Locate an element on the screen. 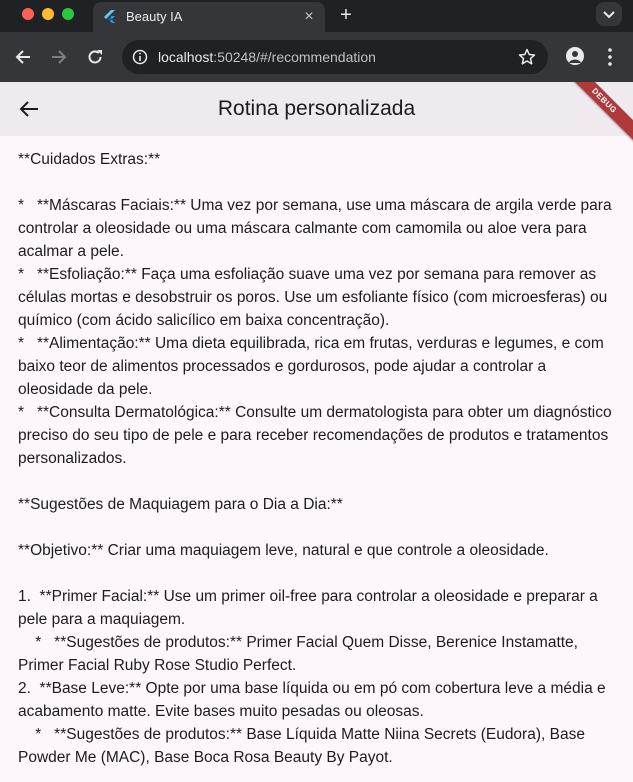 The image size is (633, 782). window-minimize-button is located at coordinates (48, 14).